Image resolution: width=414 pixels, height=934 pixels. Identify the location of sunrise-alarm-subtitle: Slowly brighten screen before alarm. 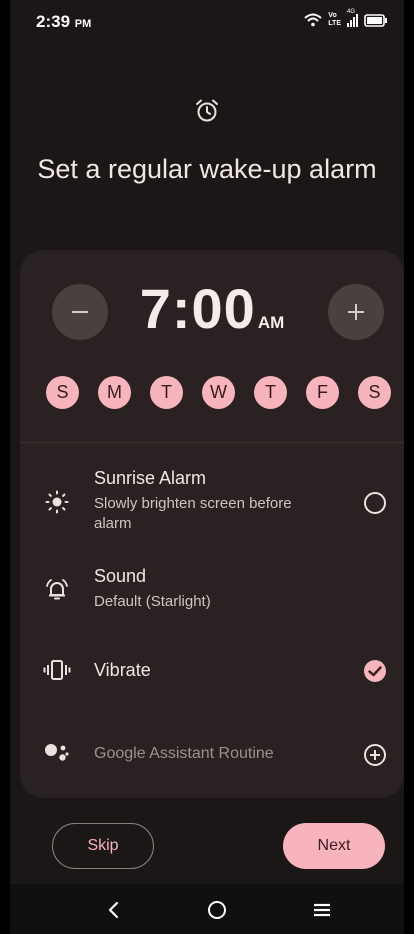
(193, 513).